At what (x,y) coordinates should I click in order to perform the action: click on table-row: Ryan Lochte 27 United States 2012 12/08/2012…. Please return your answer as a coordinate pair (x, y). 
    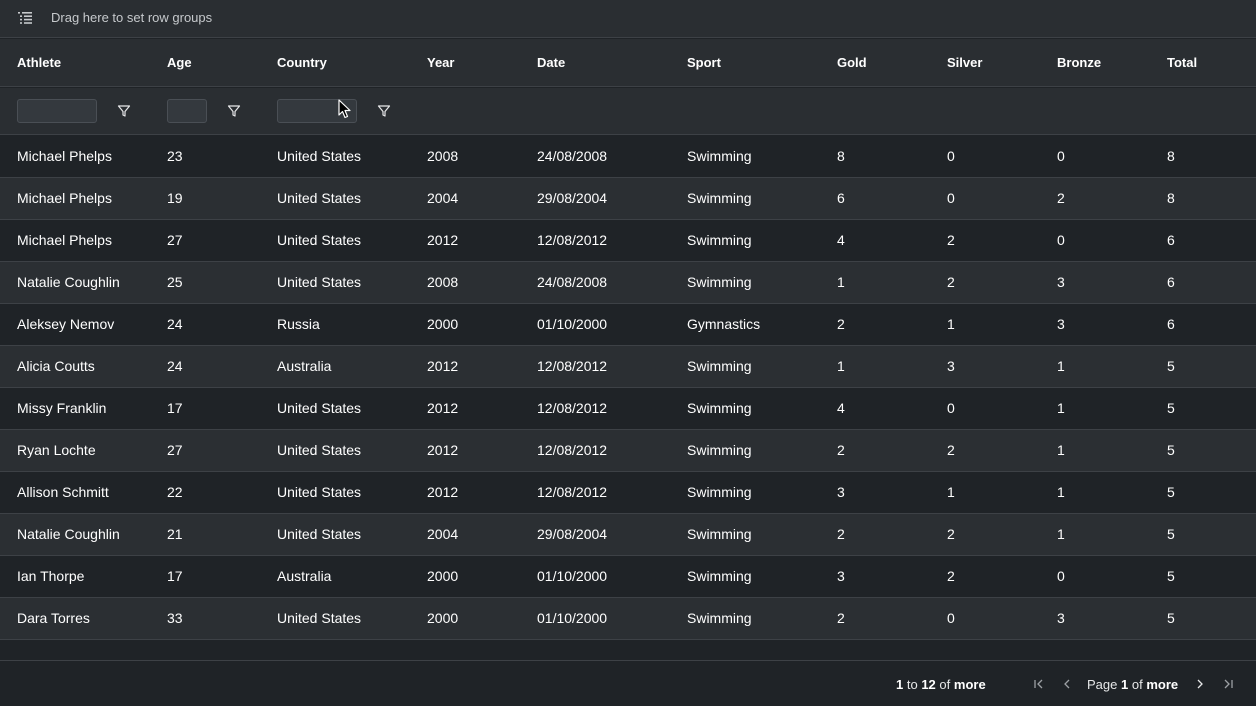
    Looking at the image, I should click on (628, 451).